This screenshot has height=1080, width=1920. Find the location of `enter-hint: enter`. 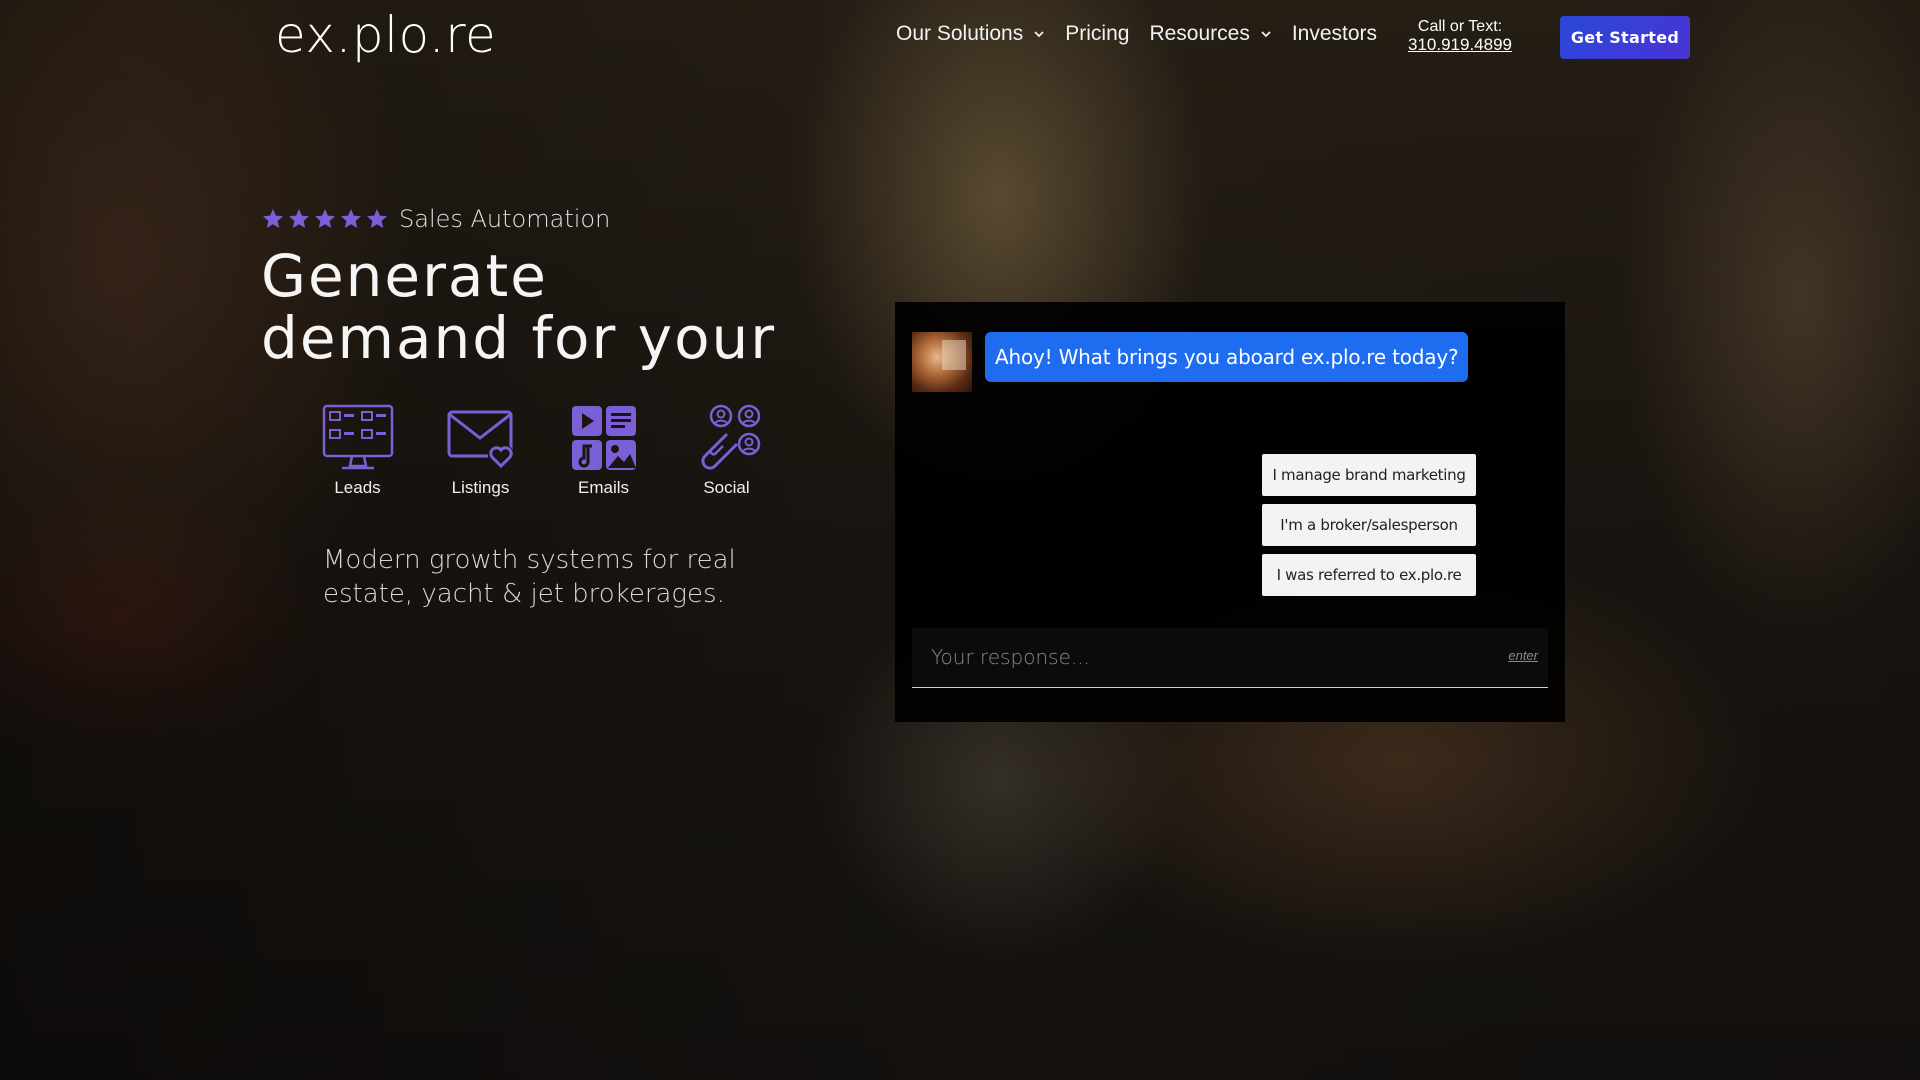

enter-hint: enter is located at coordinates (1523, 655).